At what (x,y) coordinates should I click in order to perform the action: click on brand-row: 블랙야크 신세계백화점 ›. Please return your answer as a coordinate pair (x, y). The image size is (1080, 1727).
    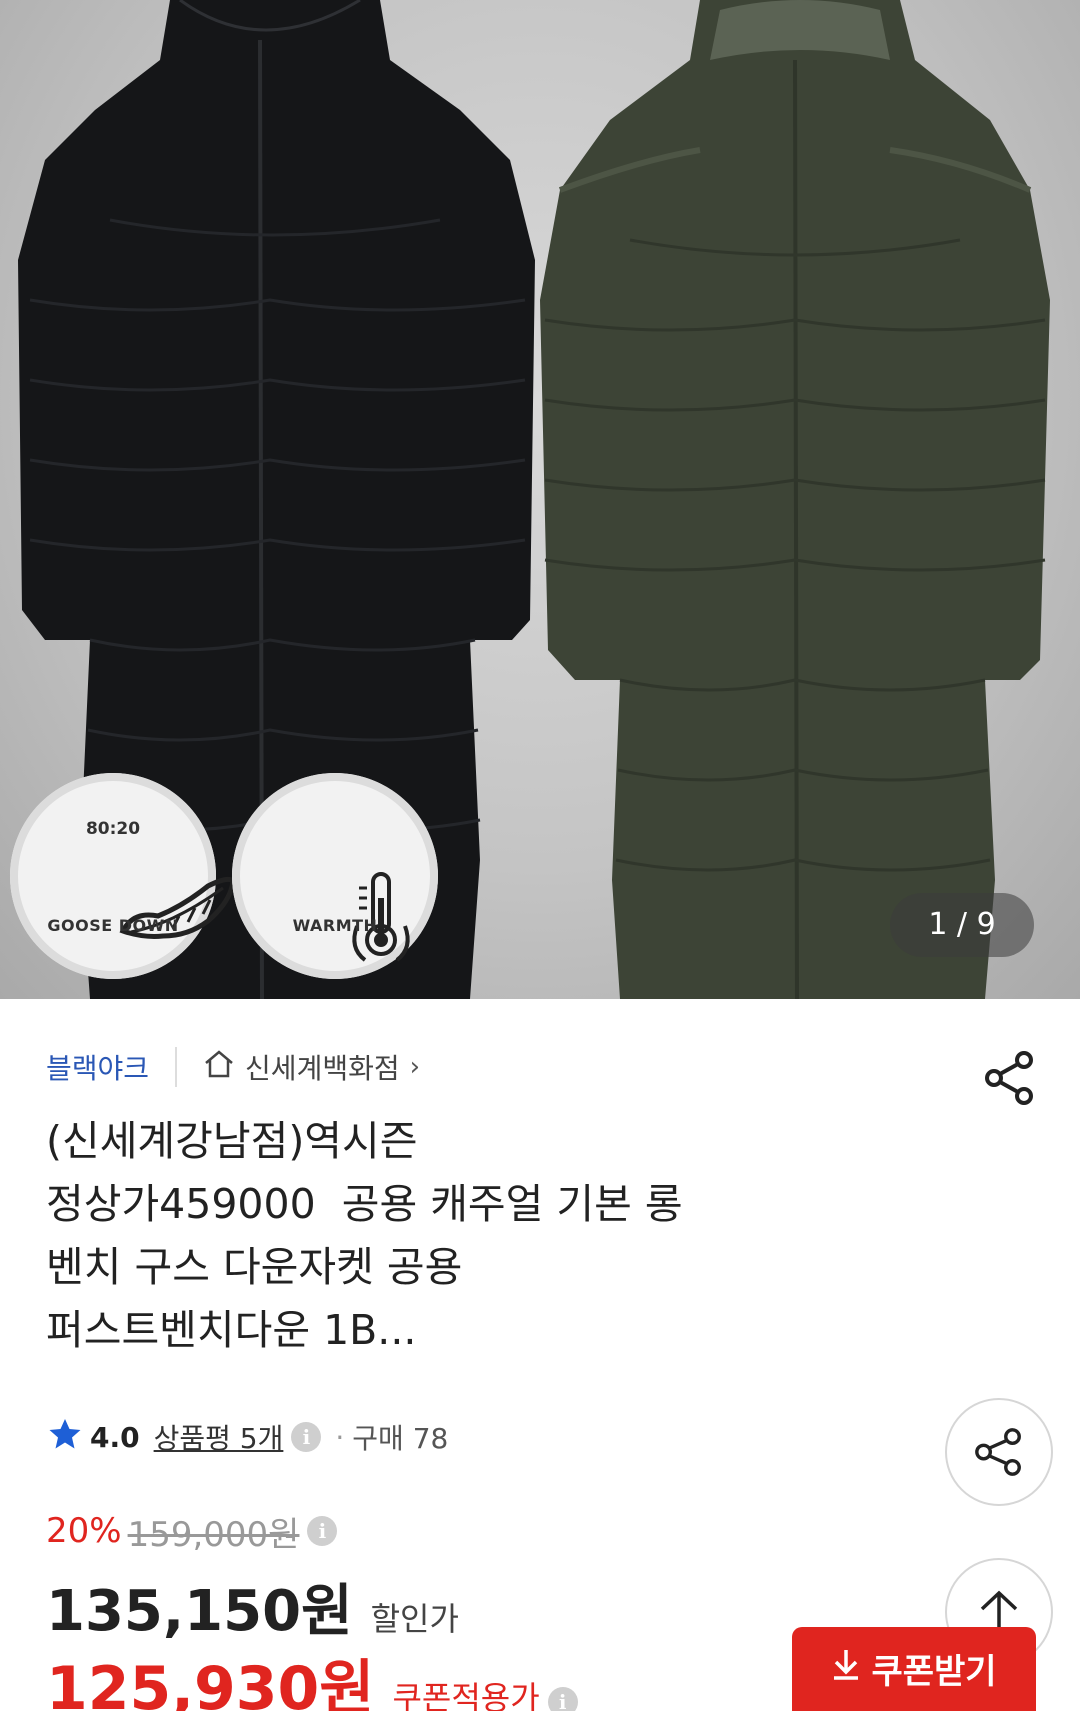
    Looking at the image, I should click on (233, 1067).